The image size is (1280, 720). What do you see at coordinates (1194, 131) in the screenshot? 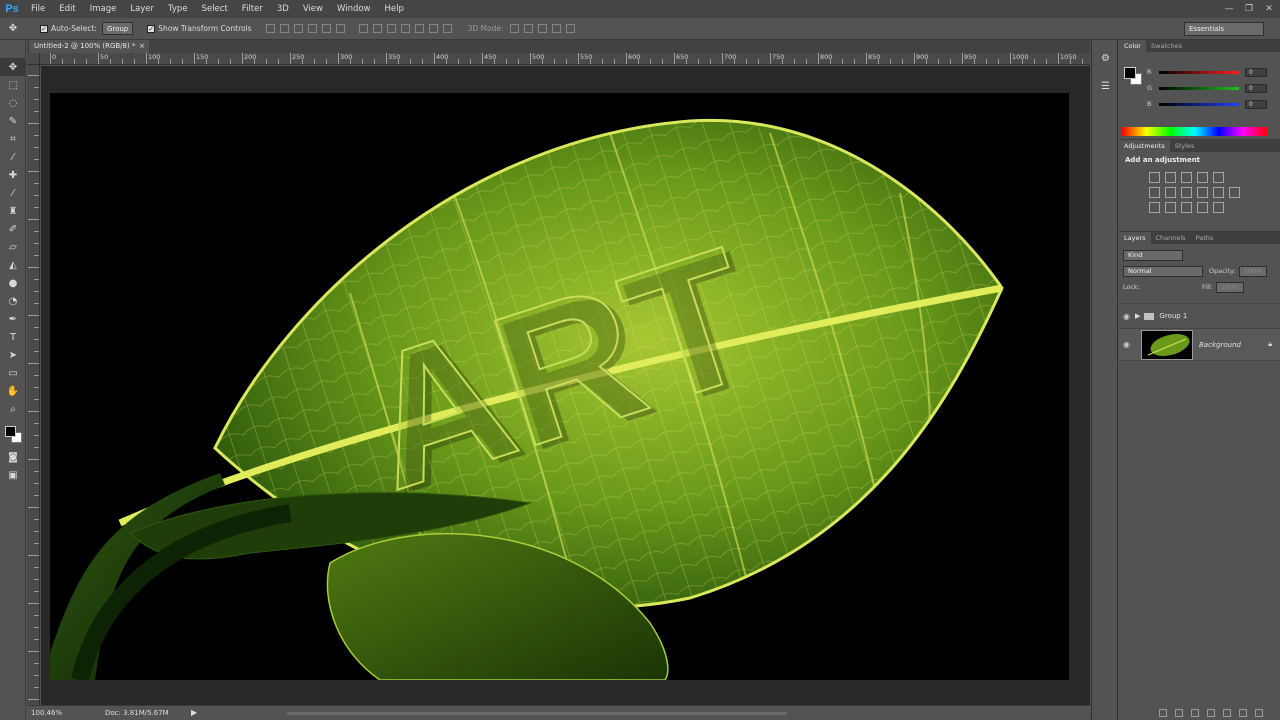
I see `color-spectrum` at bounding box center [1194, 131].